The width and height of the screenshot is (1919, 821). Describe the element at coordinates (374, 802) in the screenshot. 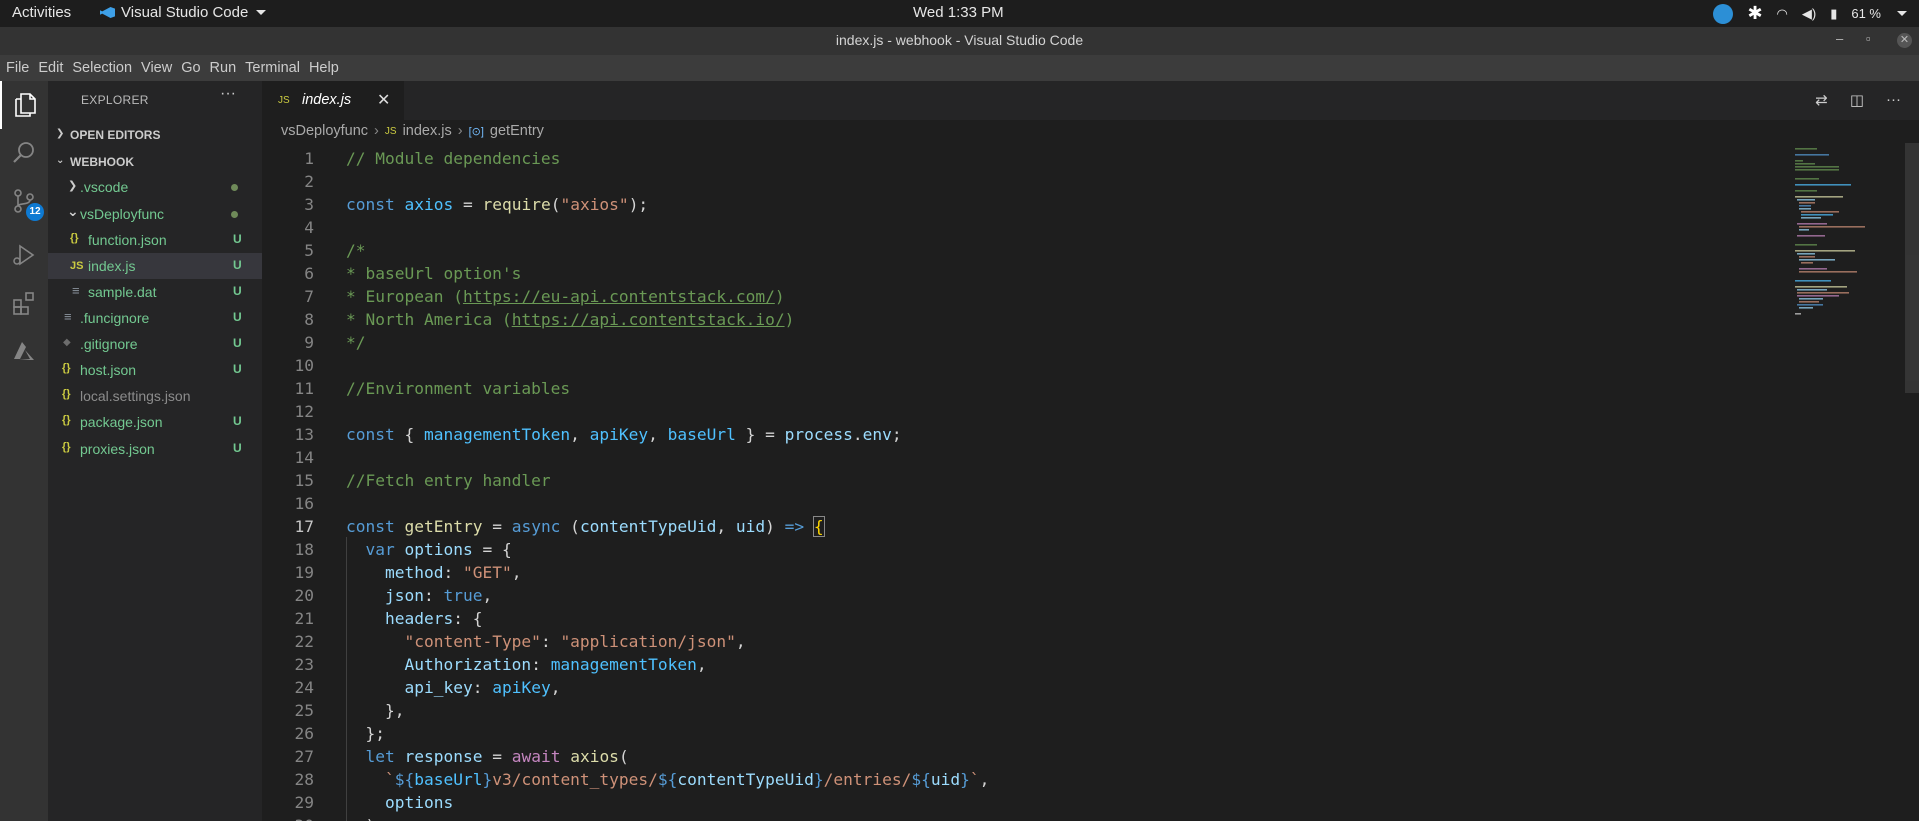

I see `code-line: 29 options` at that location.